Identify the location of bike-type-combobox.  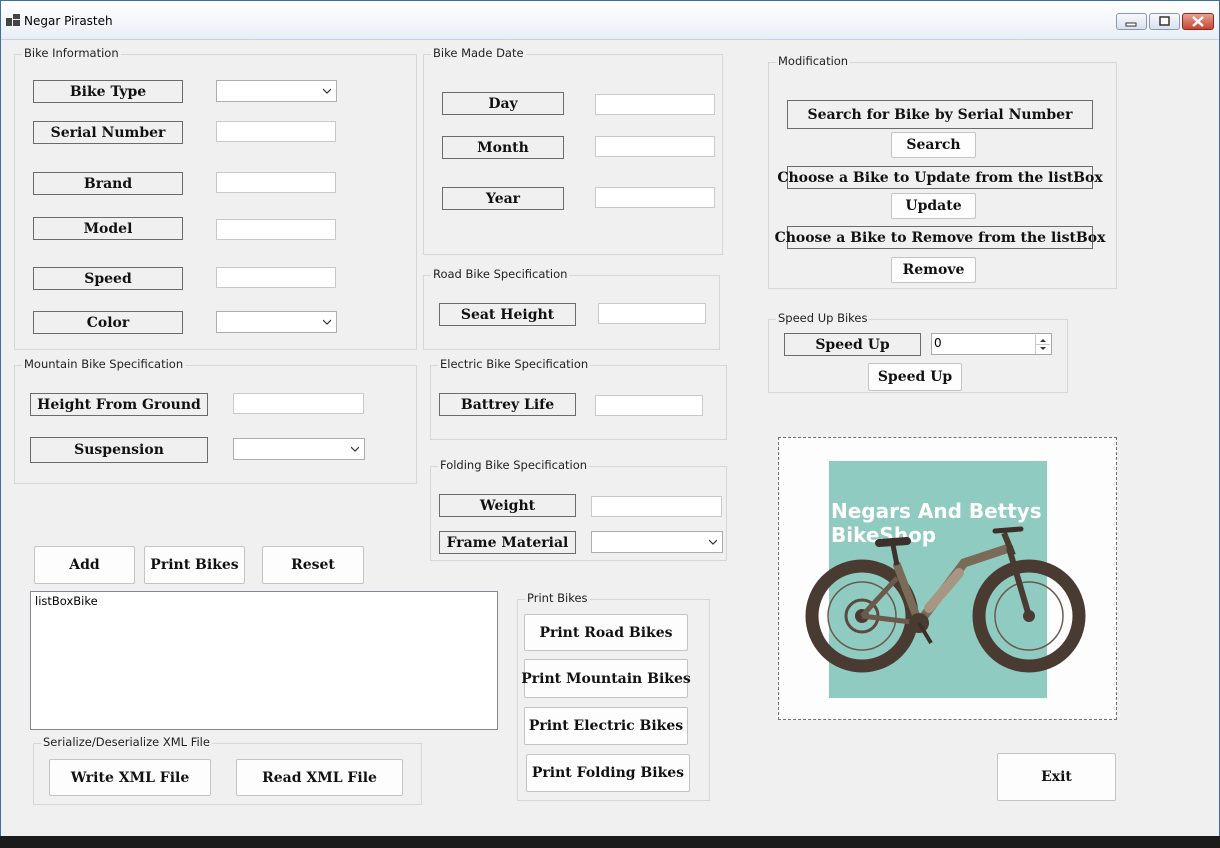
(276, 91).